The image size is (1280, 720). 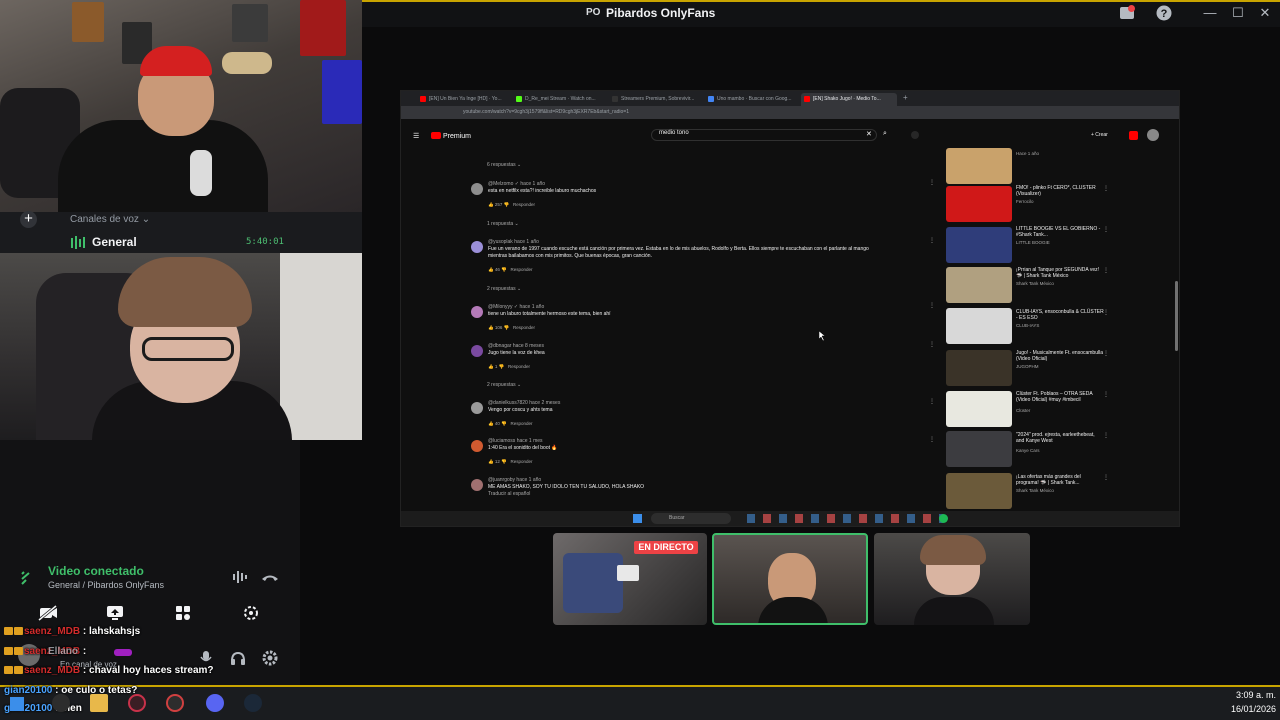 What do you see at coordinates (451, 136) in the screenshot?
I see `youtube-logo: Premium` at bounding box center [451, 136].